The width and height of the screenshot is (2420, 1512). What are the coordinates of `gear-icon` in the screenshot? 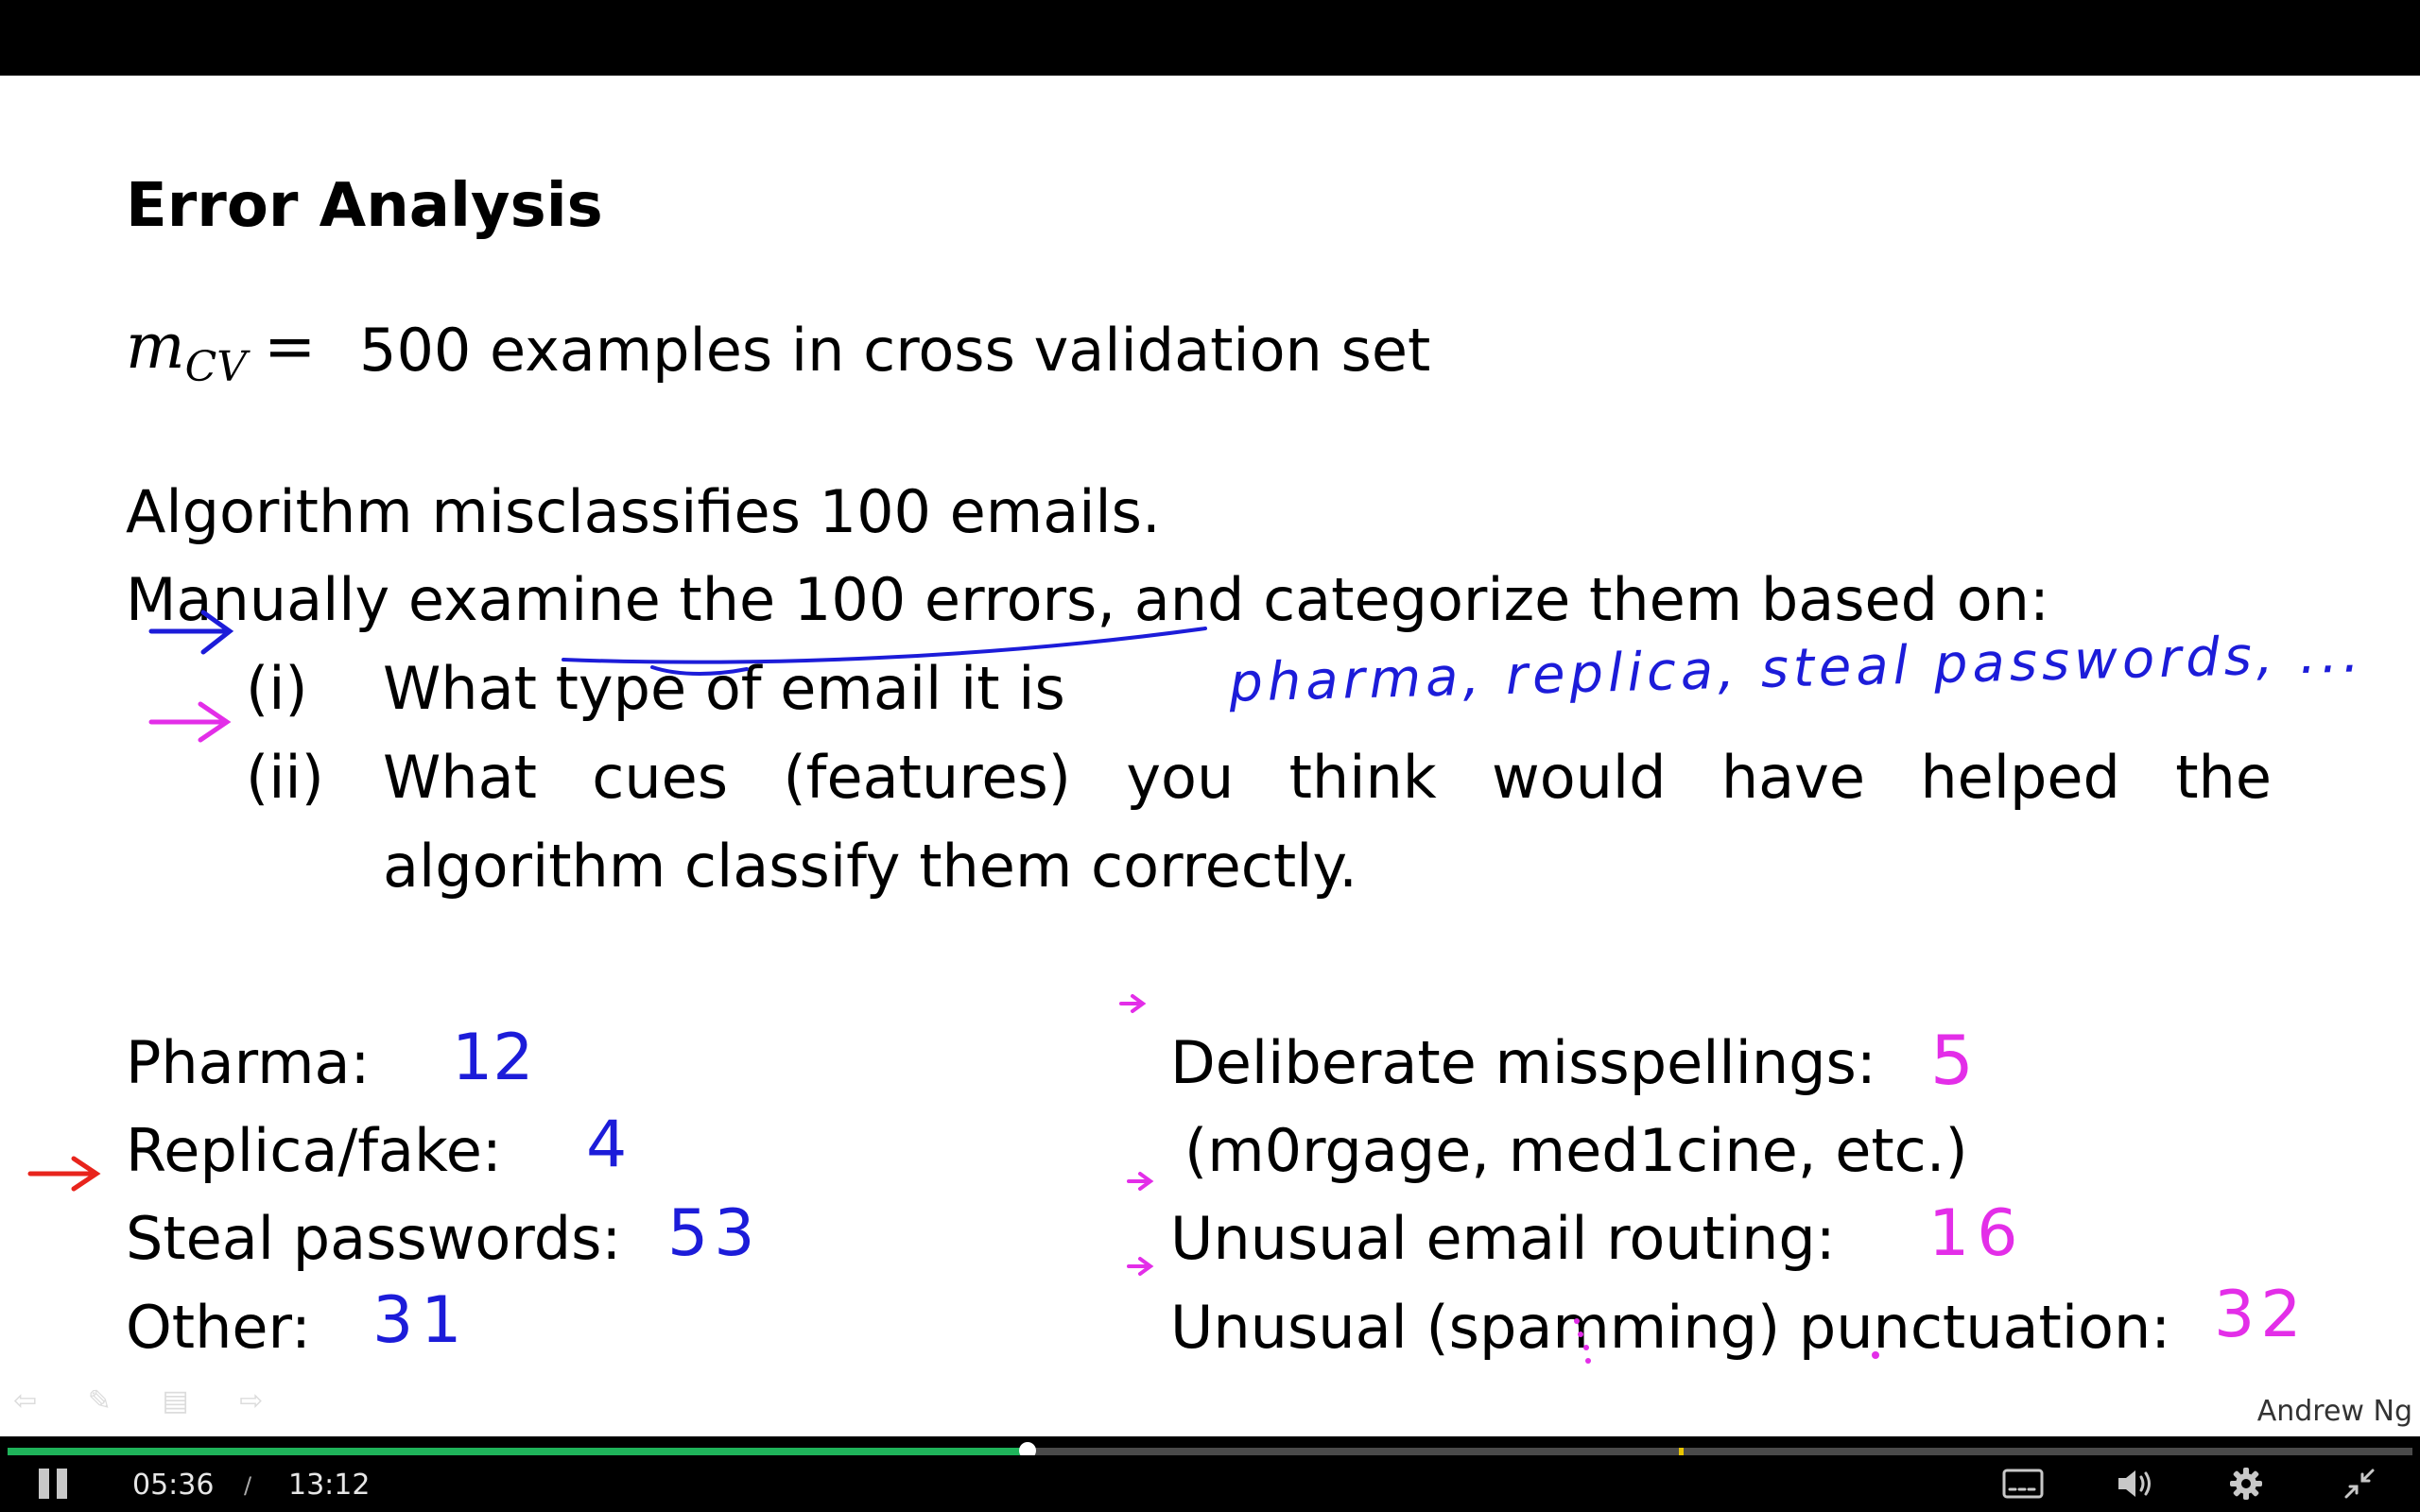 It's located at (2246, 1485).